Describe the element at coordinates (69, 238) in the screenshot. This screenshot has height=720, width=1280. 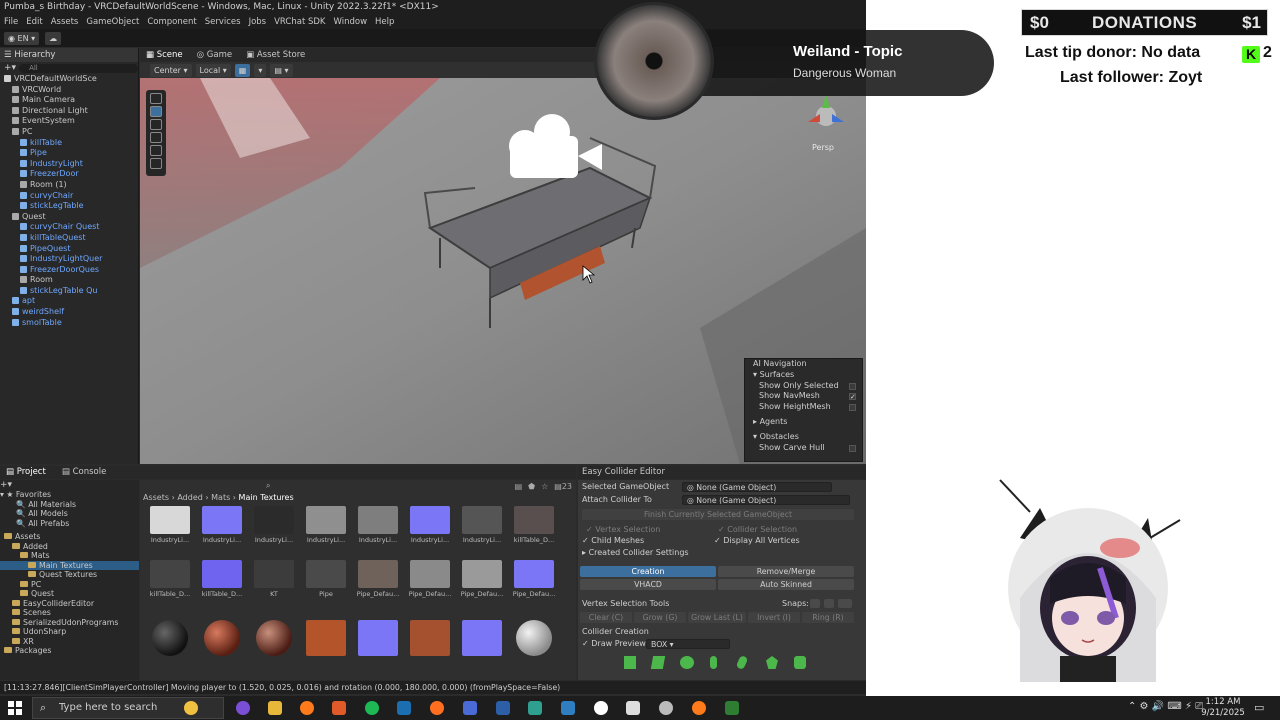
I see `hierarchy-item: killTableQuest` at that location.